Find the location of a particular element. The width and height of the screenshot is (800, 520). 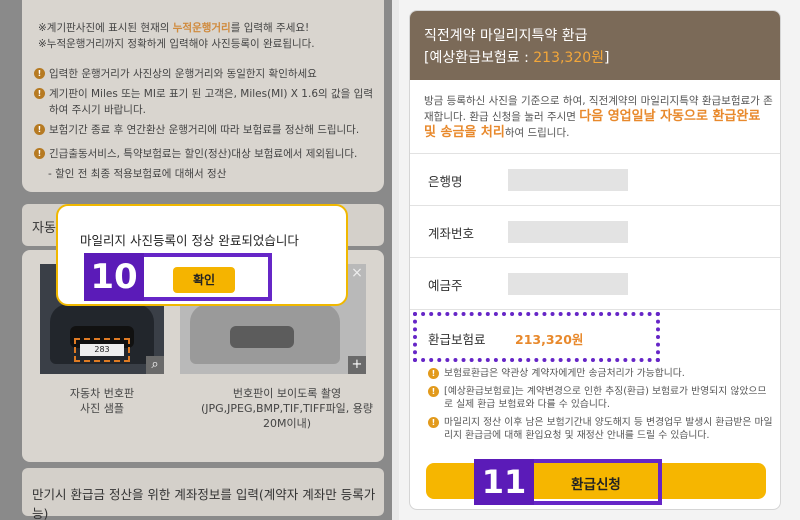

step10-number: 10 is located at coordinates (114, 277).